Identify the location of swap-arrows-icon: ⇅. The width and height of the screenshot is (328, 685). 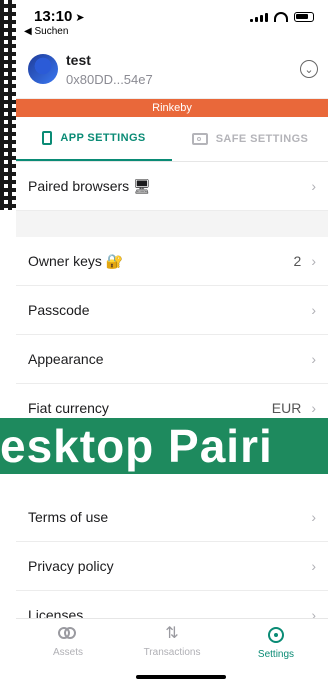
(172, 633).